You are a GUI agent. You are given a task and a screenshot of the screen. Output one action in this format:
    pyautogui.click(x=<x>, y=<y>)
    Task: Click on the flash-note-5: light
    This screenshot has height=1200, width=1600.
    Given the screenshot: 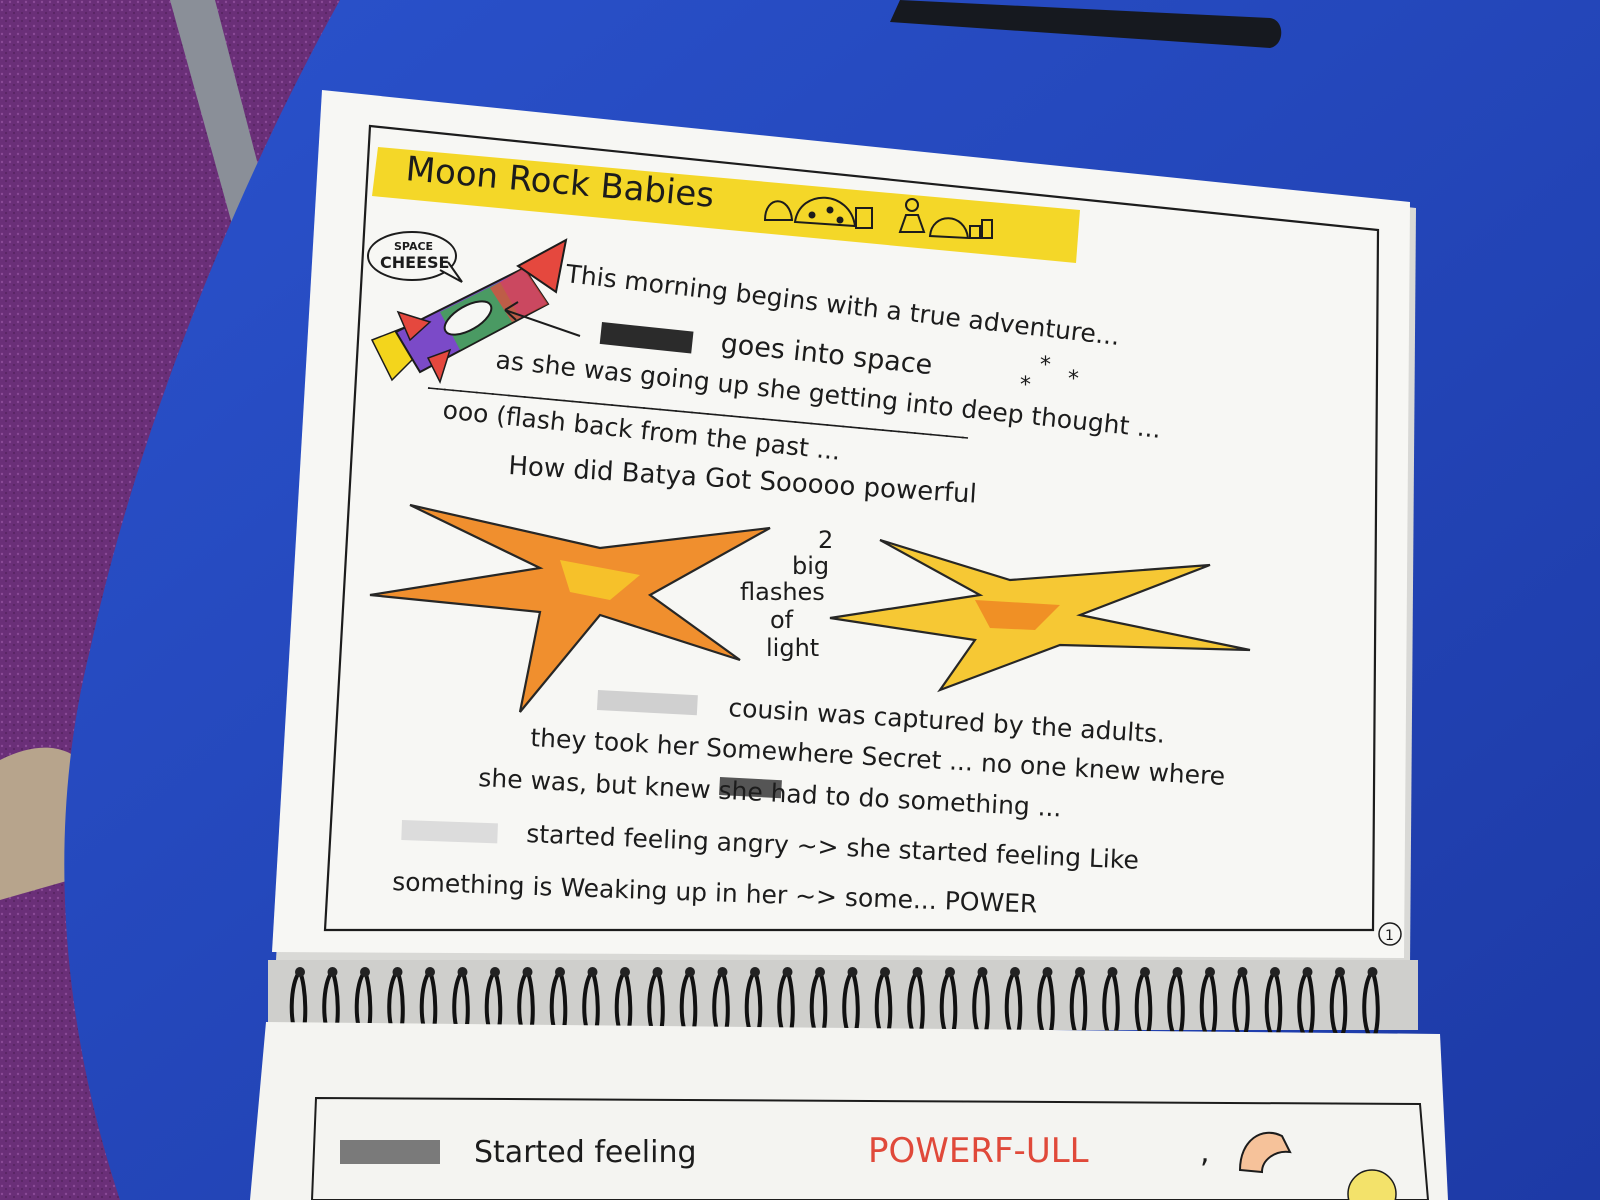 What is the action you would take?
    pyautogui.click(x=792, y=648)
    